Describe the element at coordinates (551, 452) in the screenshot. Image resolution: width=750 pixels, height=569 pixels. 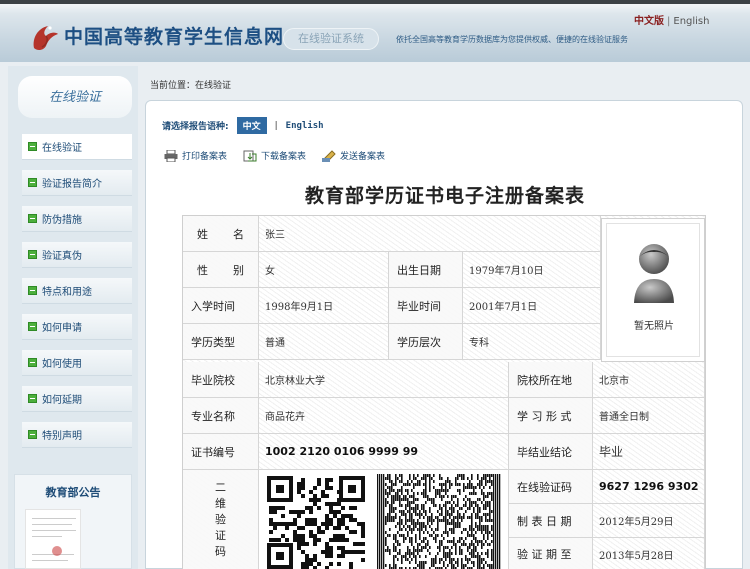
I see `conclusion-label: 毕结业结论` at that location.